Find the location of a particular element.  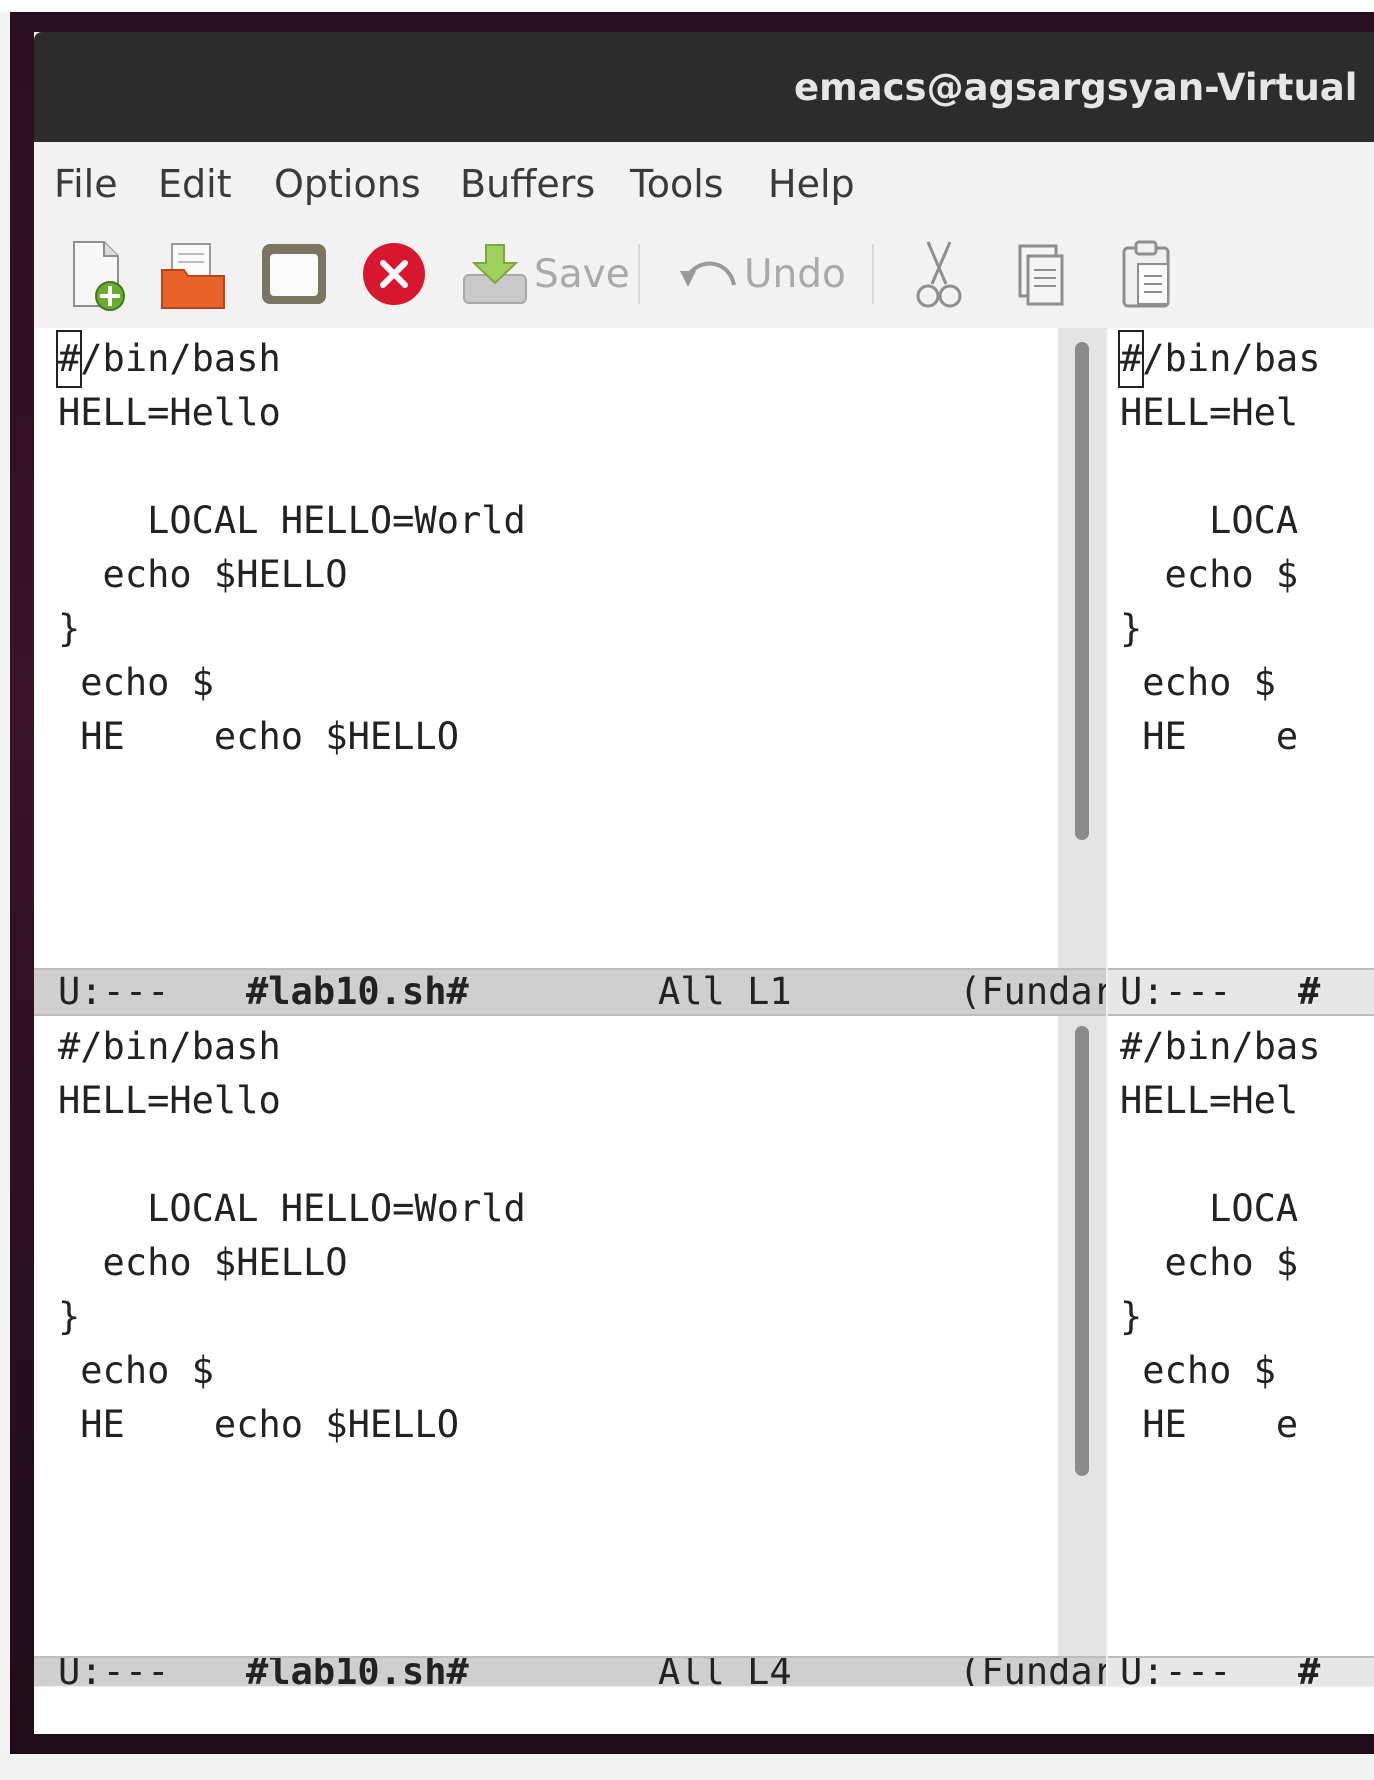

close-buffer-button is located at coordinates (394, 274).